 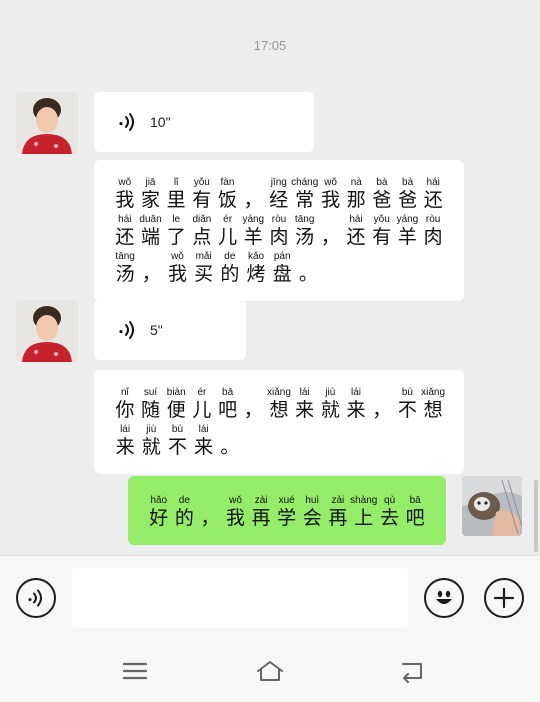 What do you see at coordinates (282, 267) in the screenshot?
I see `ruby-character: pán 盘` at bounding box center [282, 267].